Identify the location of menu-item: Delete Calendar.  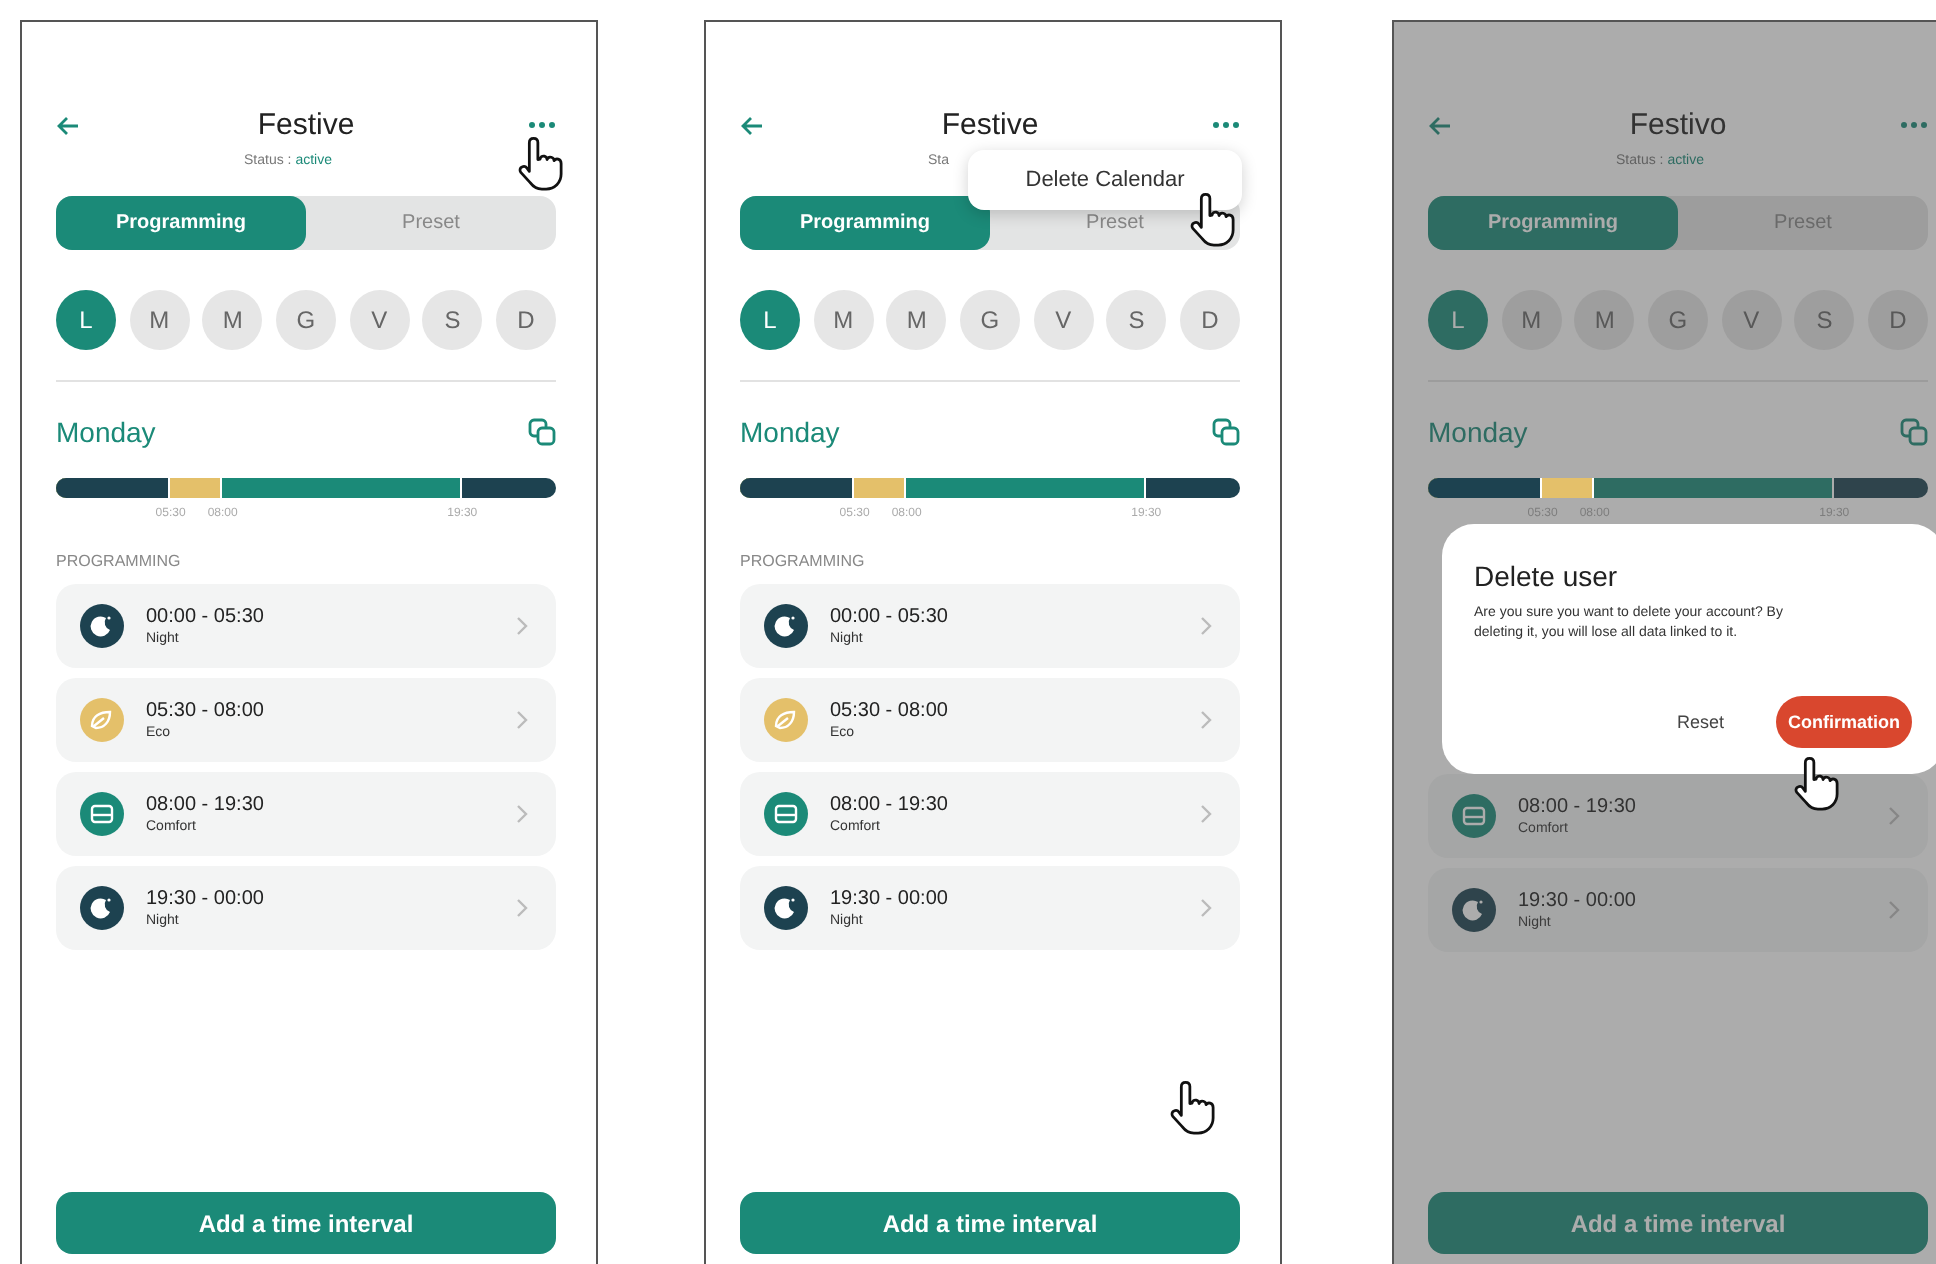
(1105, 180).